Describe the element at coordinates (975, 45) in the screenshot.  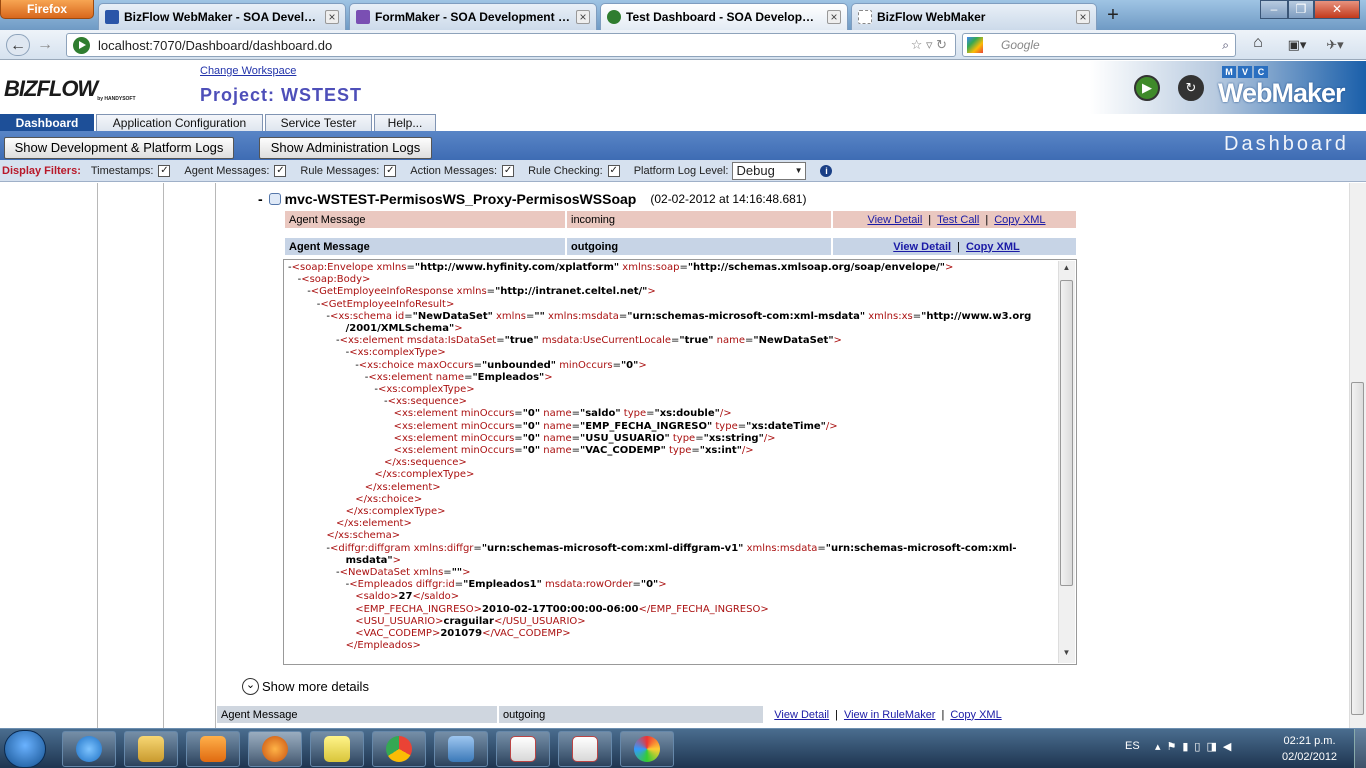
I see `google-icon` at that location.